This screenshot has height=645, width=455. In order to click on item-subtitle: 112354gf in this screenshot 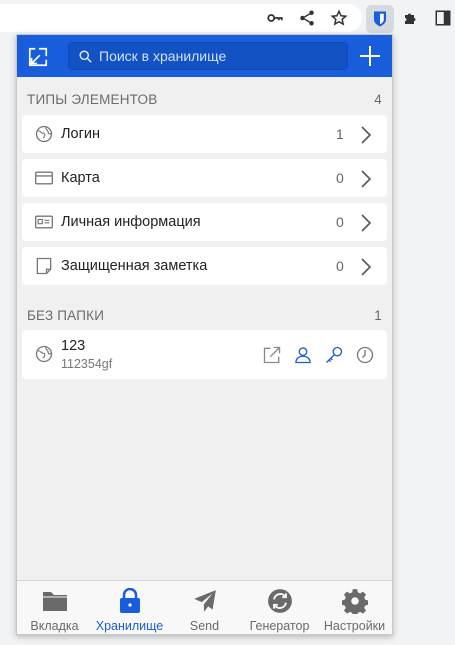, I will do `click(87, 364)`.